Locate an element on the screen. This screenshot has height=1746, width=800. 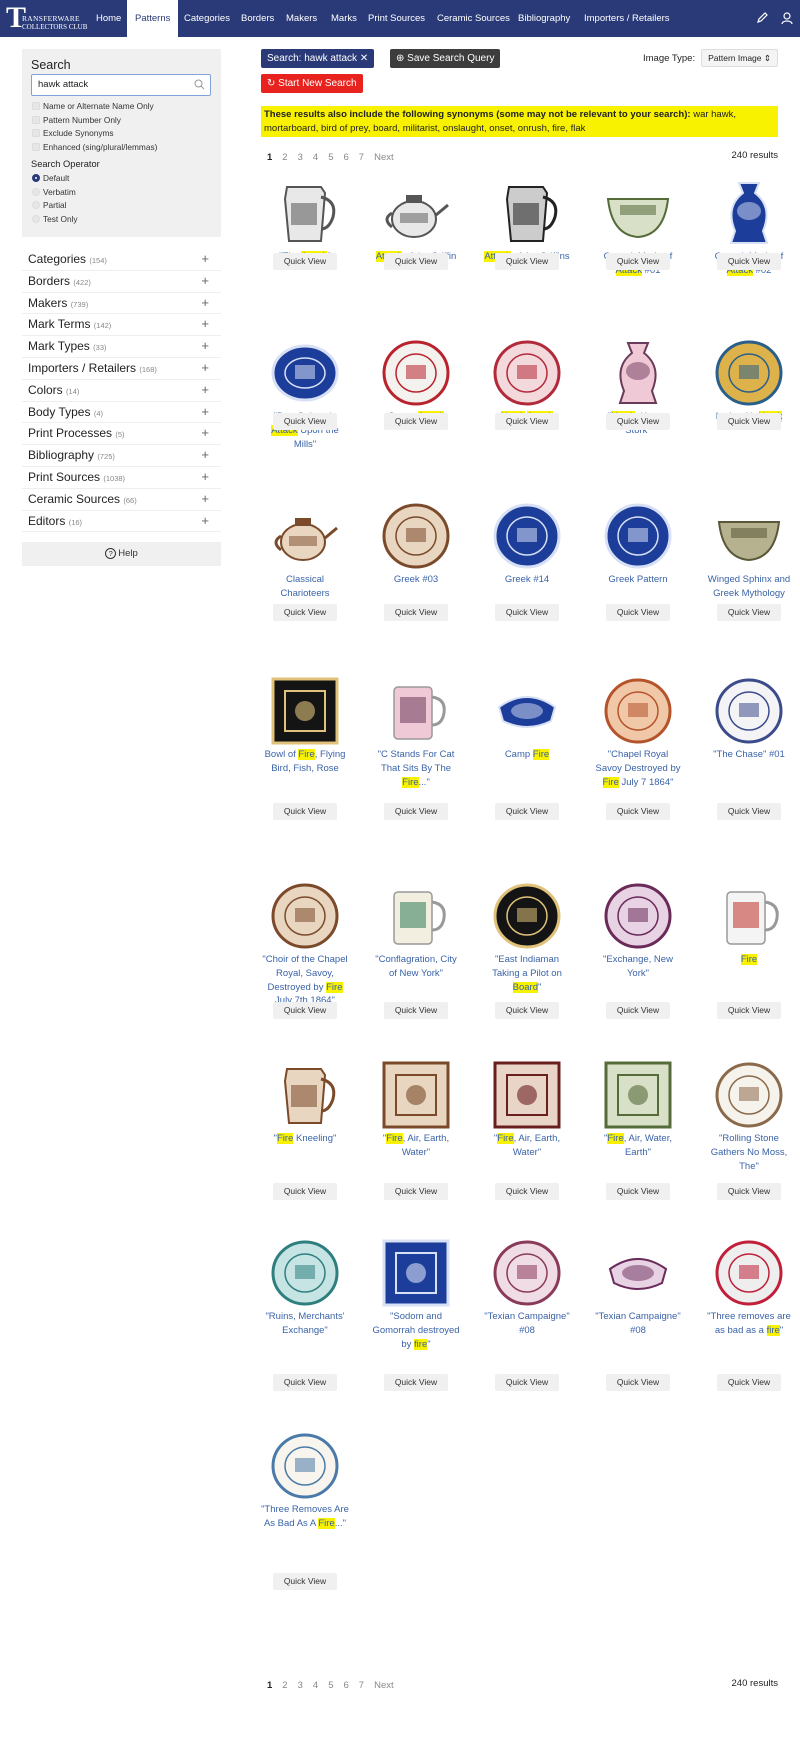
image-type-select: Pattern Image ⇕ is located at coordinates (739, 58).